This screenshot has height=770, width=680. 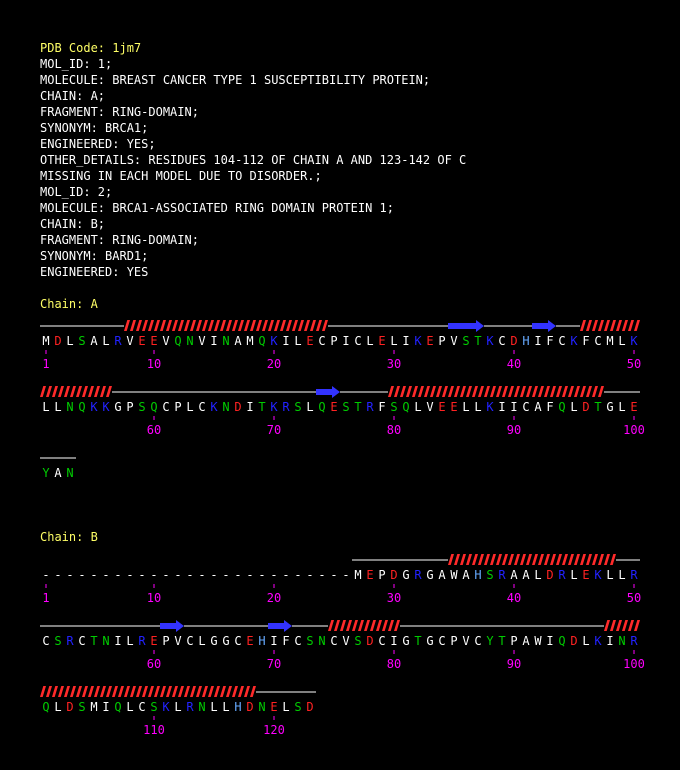 I want to click on residue-number: 30, so click(x=394, y=598).